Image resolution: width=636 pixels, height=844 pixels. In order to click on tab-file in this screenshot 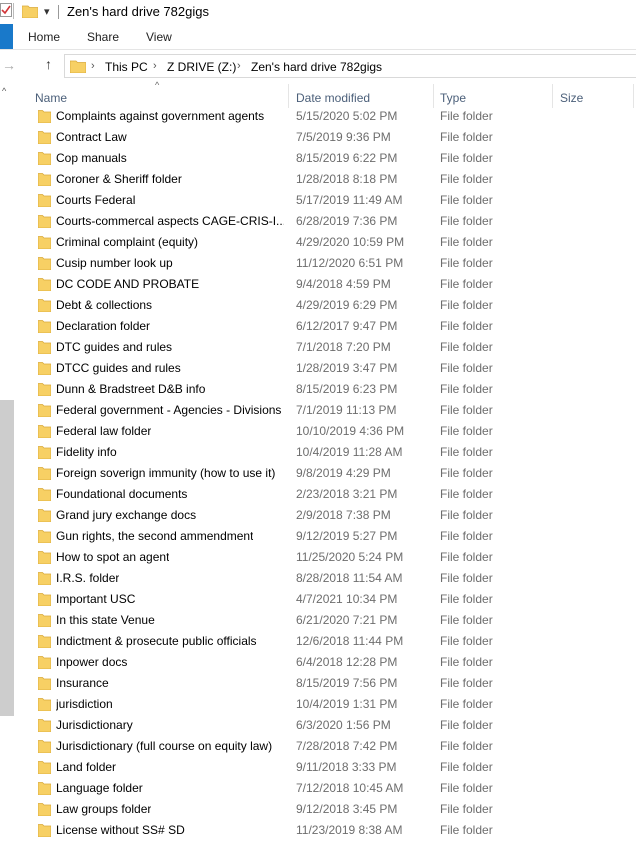, I will do `click(6, 36)`.